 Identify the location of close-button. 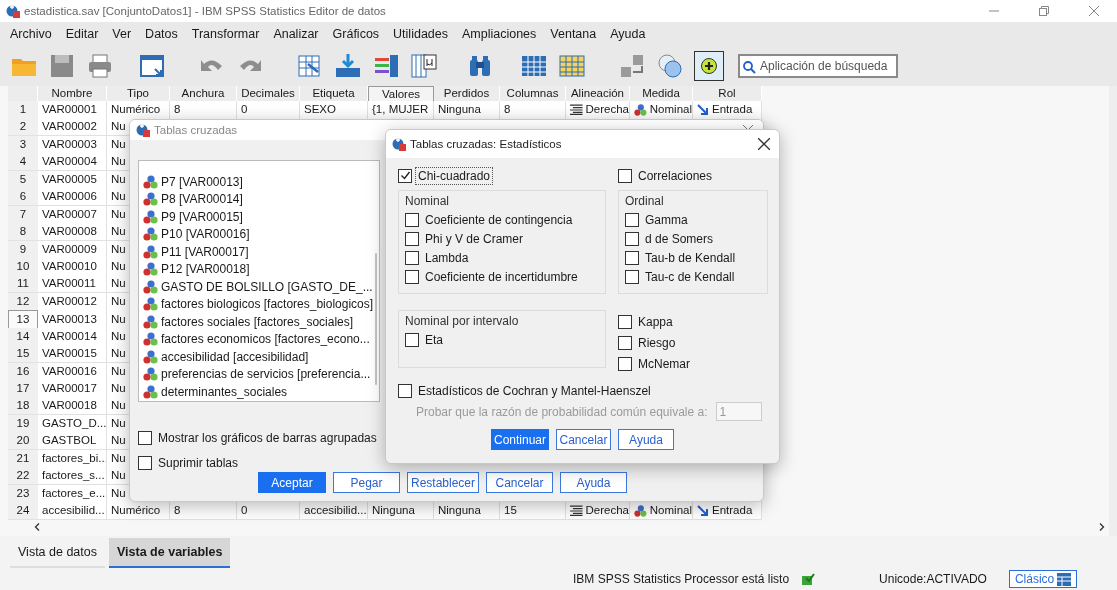
(764, 144).